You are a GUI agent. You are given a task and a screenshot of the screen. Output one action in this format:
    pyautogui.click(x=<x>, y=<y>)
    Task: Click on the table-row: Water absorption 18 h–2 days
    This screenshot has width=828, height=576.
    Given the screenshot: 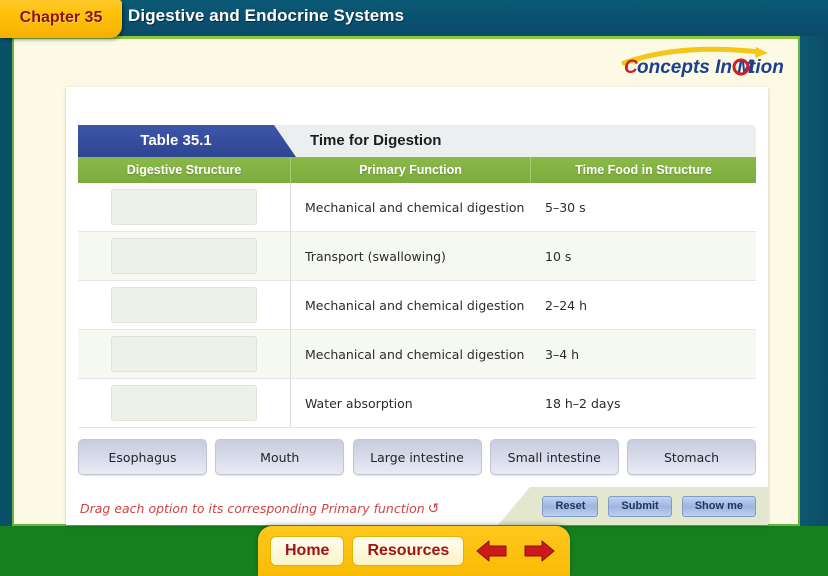 What is the action you would take?
    pyautogui.click(x=417, y=403)
    